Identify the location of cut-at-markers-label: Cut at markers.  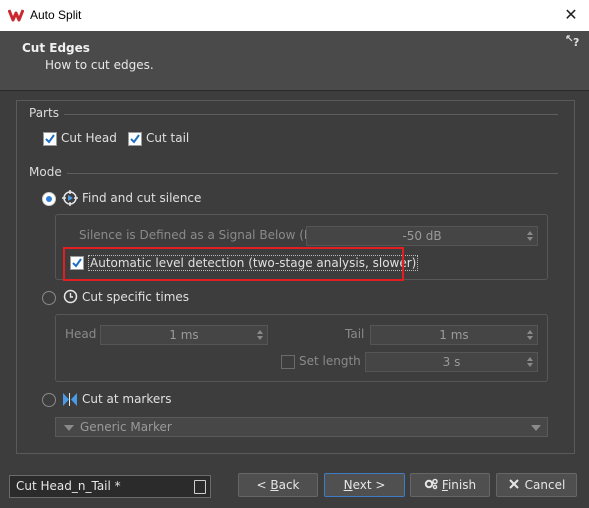
(127, 399).